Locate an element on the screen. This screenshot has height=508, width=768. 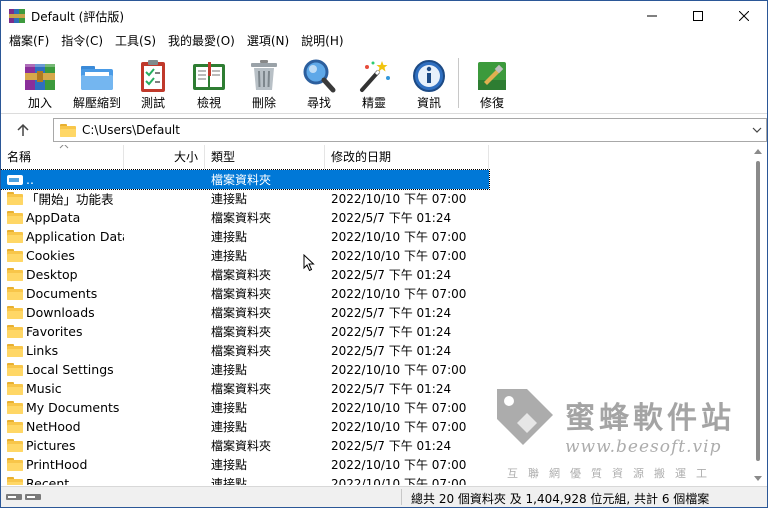
table-row: Recent 連接點 2022/10/10 下午 07:00 is located at coordinates (245, 479).